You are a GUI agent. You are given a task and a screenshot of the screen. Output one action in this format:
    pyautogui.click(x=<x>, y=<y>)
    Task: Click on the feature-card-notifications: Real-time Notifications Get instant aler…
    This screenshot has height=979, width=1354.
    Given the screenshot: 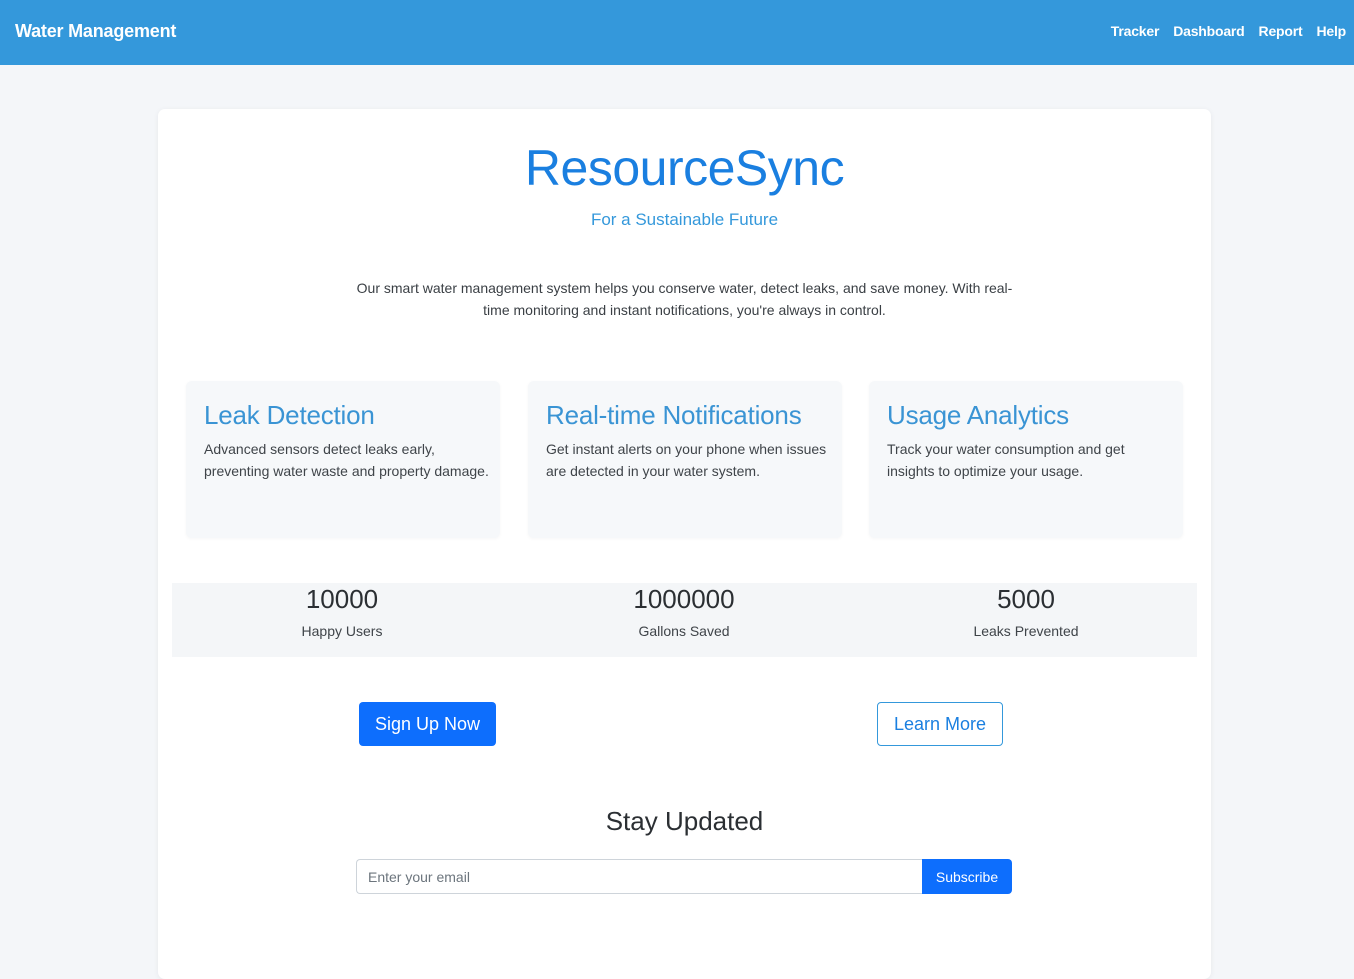 What is the action you would take?
    pyautogui.click(x=685, y=459)
    